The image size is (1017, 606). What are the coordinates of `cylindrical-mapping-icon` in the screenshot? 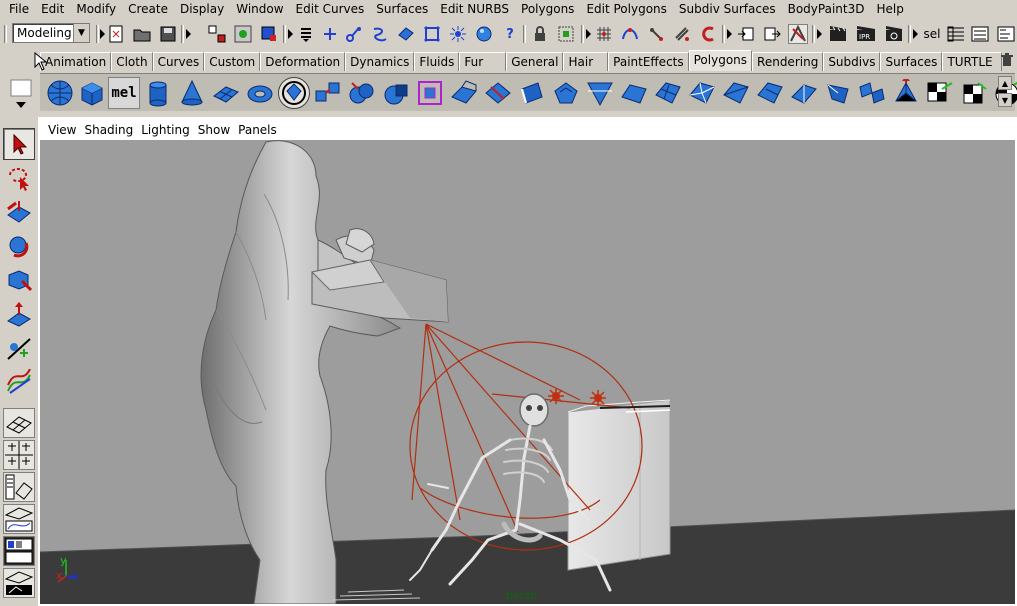 It's located at (974, 93).